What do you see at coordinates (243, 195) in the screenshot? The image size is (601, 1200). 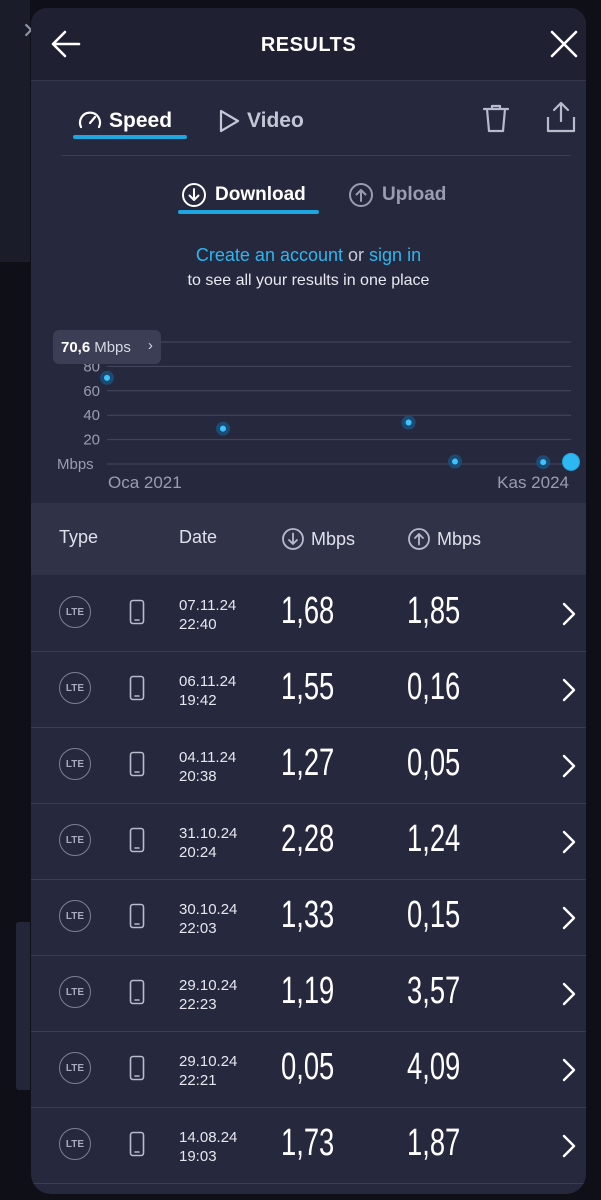 I see `subtab-download: Download` at bounding box center [243, 195].